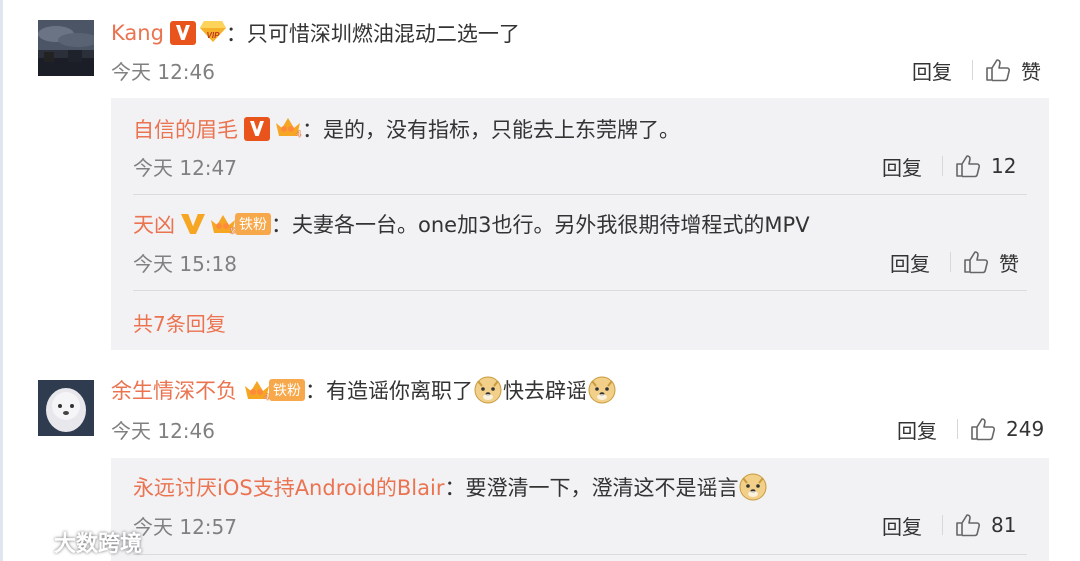  I want to click on vip-diamond-icon: VIP, so click(212, 33).